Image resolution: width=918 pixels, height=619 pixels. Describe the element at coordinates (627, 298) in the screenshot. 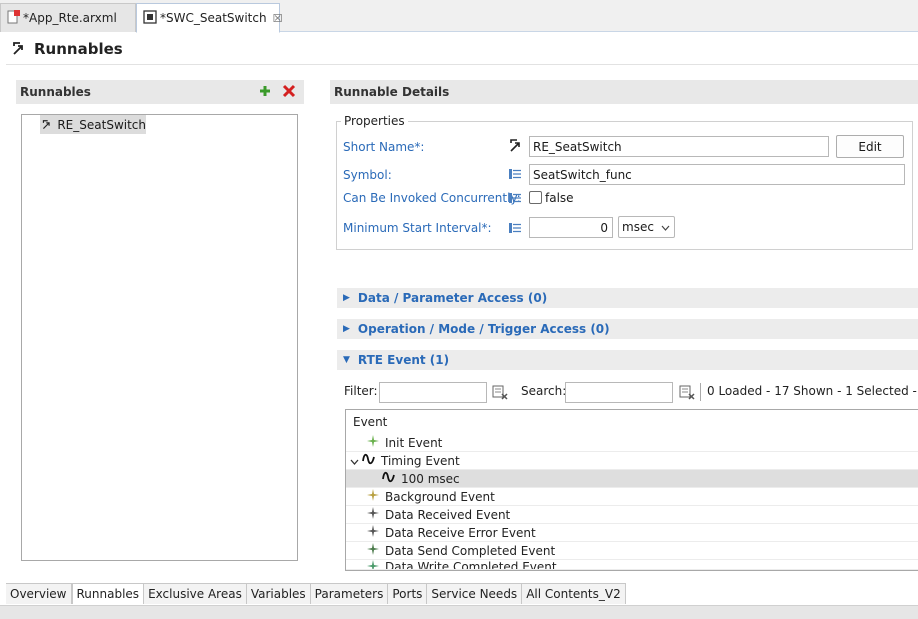

I see `section-data-parameter-access: ▶ Data / Parameter Access (0)` at that location.